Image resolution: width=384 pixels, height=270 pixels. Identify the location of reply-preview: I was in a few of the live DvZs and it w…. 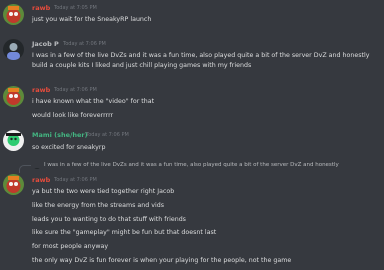
(201, 167).